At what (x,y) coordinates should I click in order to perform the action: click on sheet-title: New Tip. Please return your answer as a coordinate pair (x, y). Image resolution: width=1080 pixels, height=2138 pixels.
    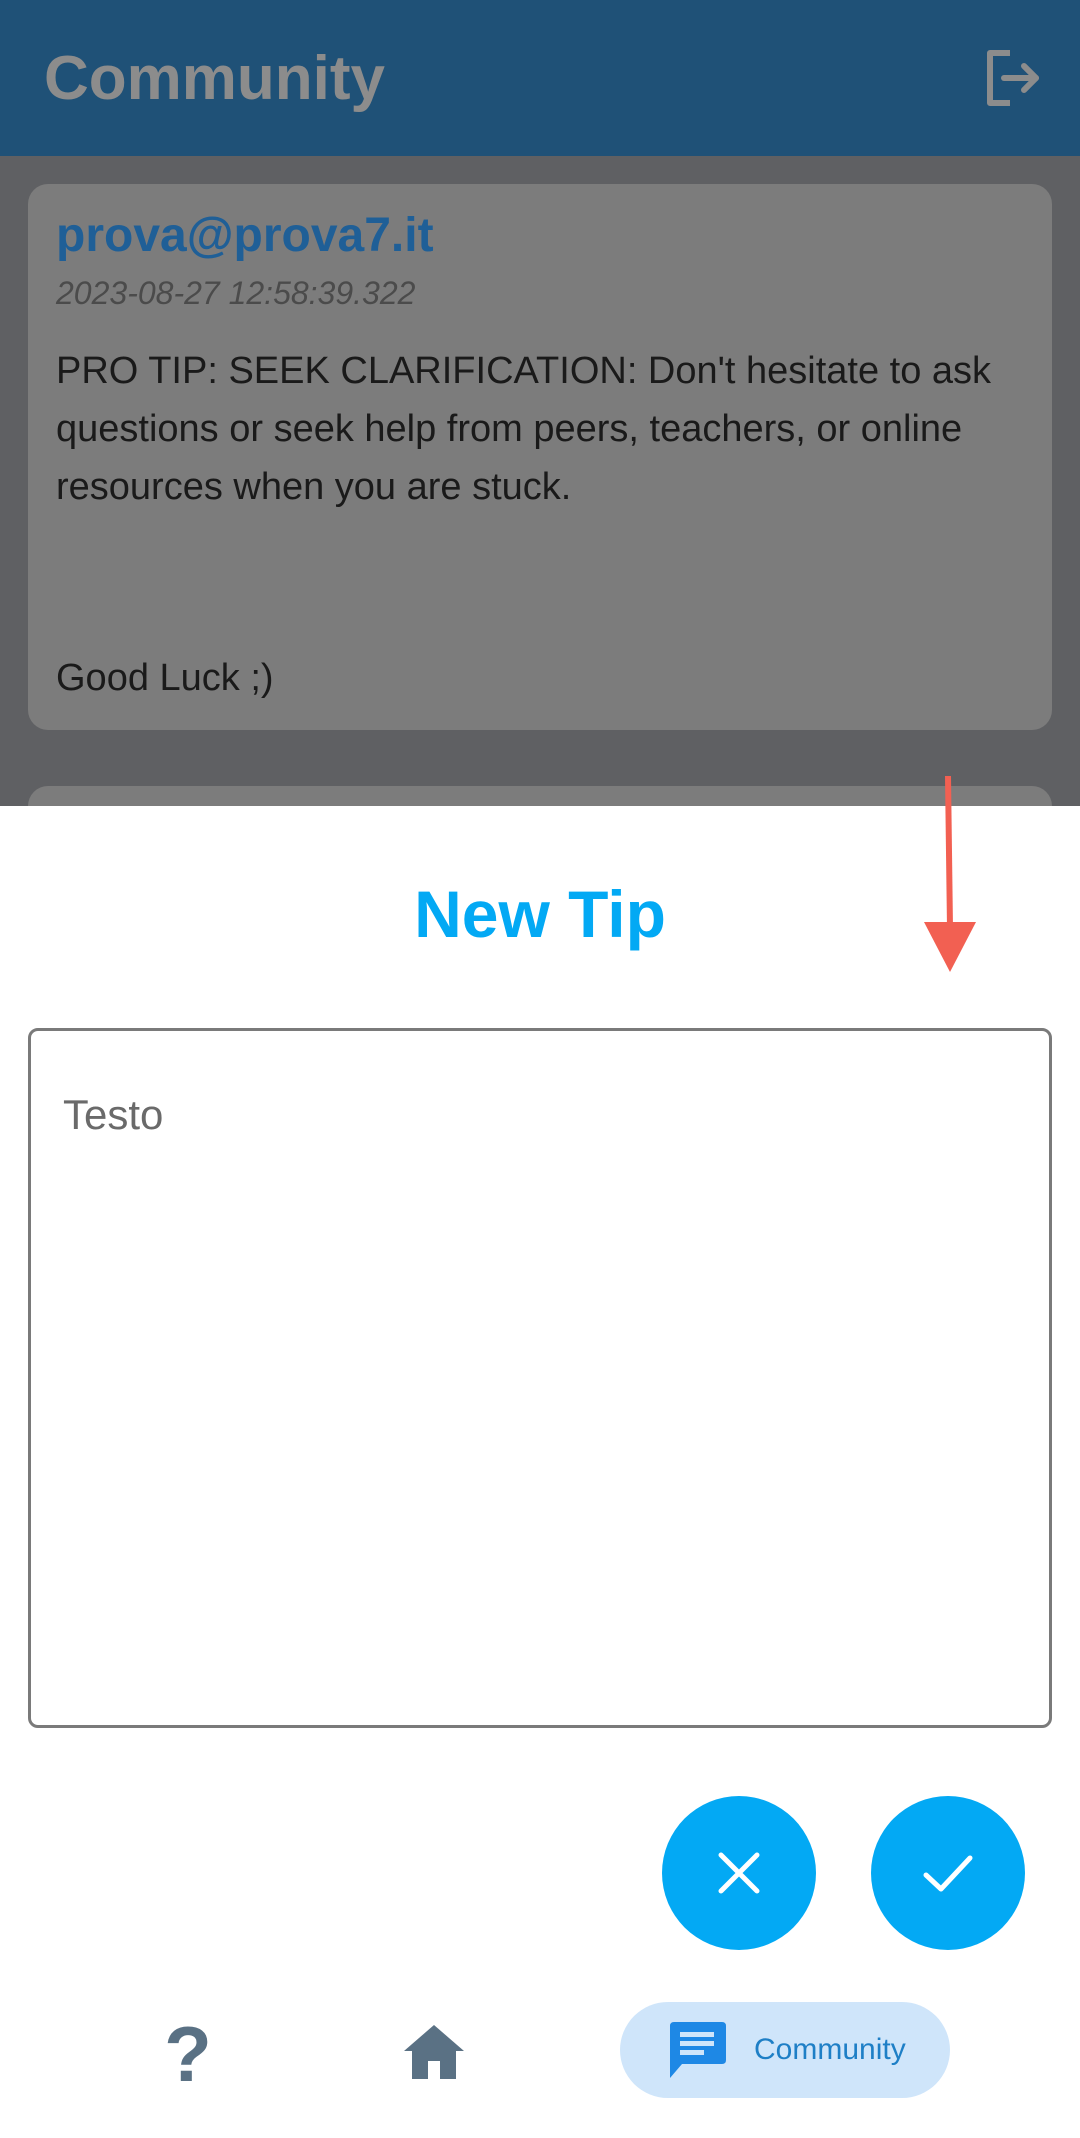
    Looking at the image, I should click on (540, 914).